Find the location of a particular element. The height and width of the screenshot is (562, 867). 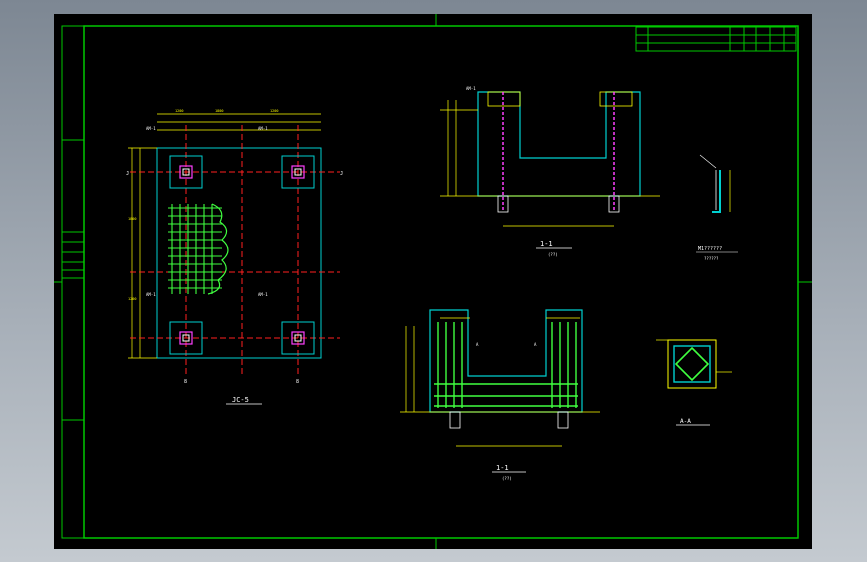

plan-anchor-label-3: AM-1 is located at coordinates (151, 294).